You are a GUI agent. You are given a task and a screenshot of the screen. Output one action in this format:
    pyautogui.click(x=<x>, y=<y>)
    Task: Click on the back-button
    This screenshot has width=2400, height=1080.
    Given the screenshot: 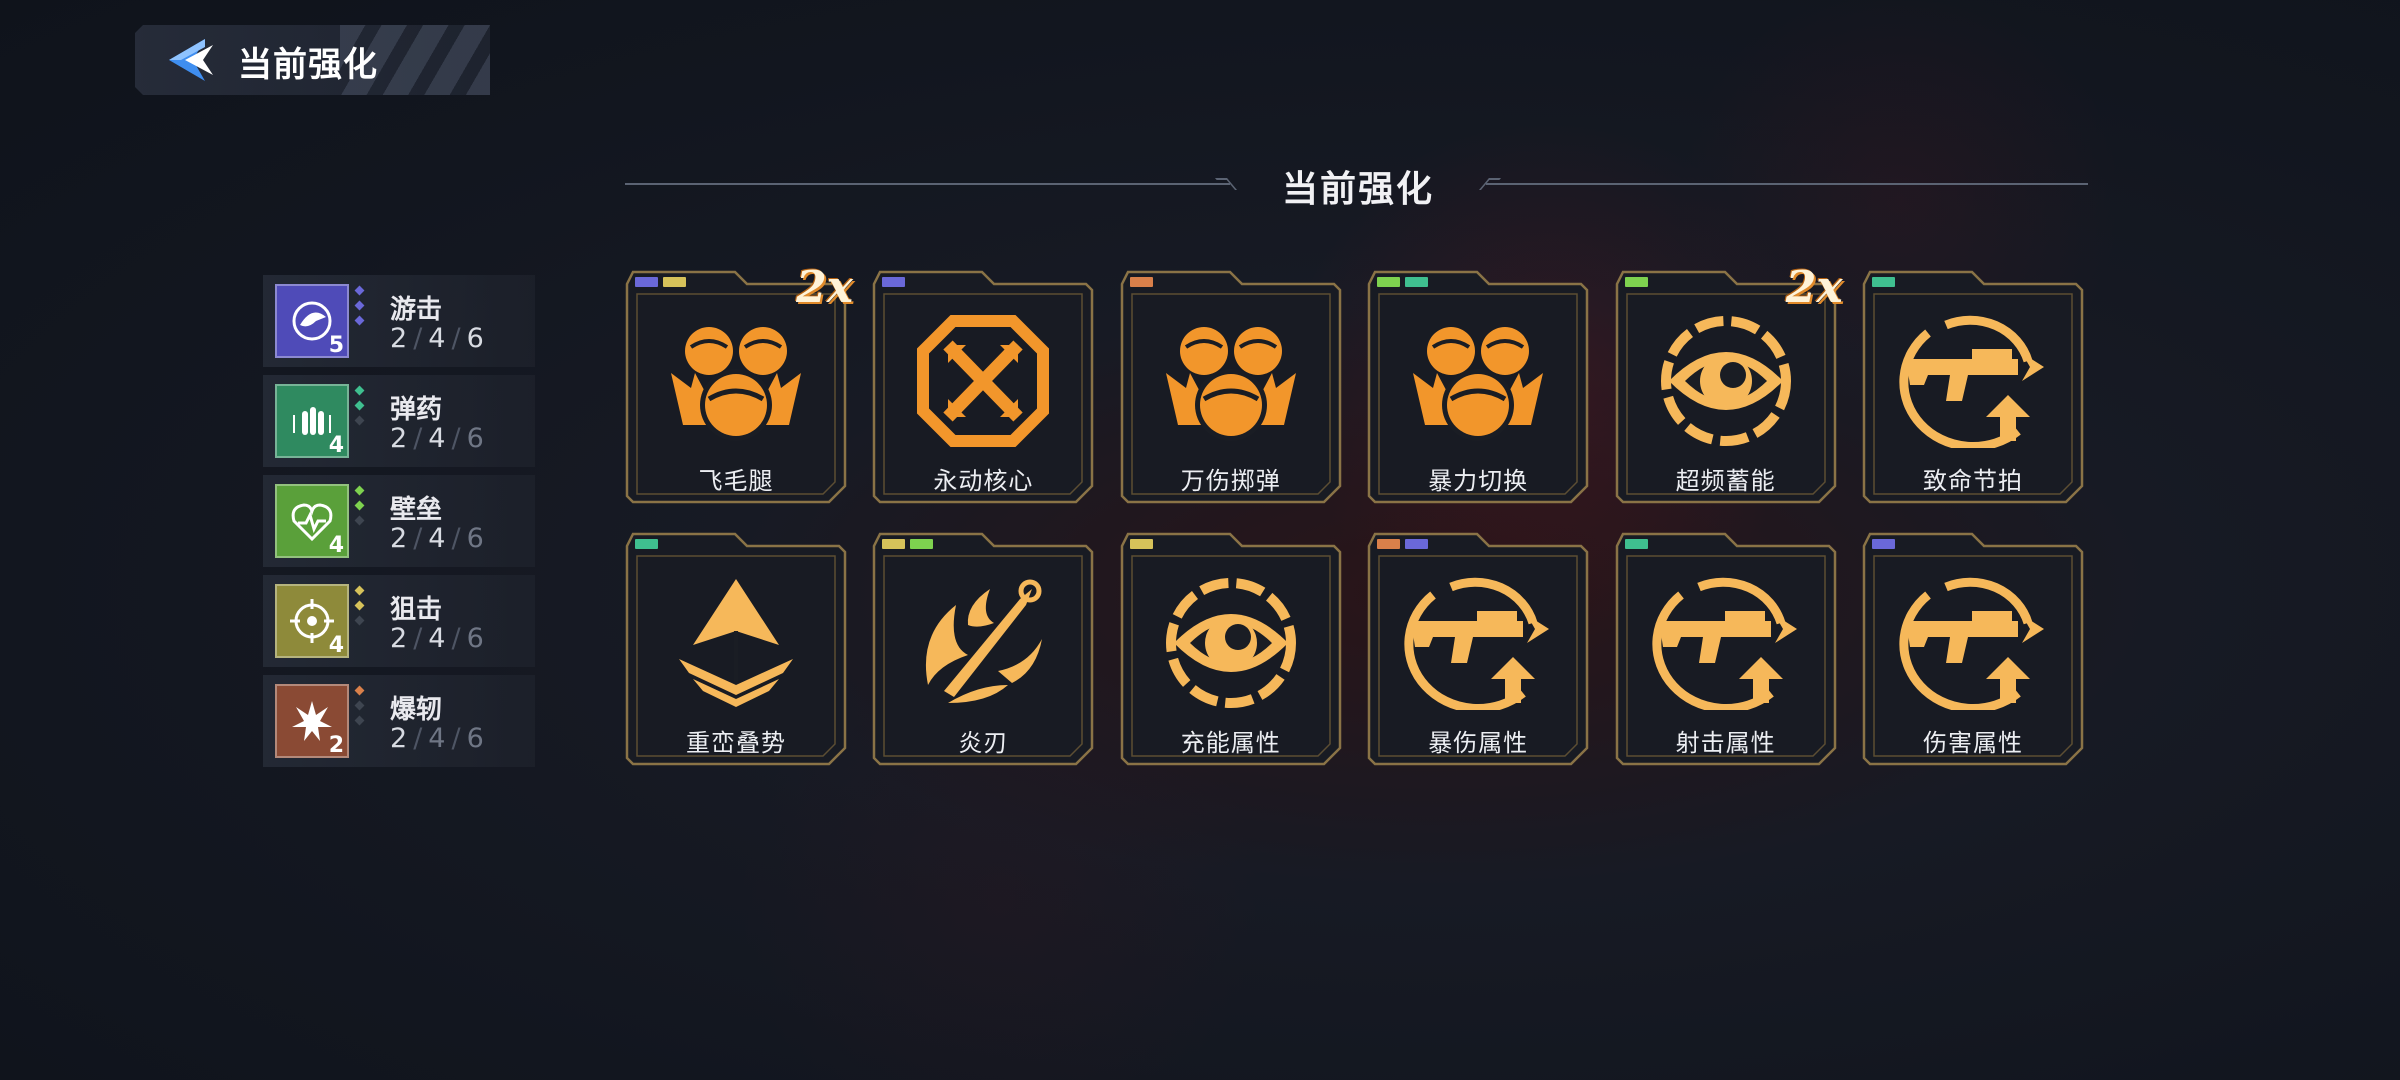 What is the action you would take?
    pyautogui.click(x=189, y=60)
    